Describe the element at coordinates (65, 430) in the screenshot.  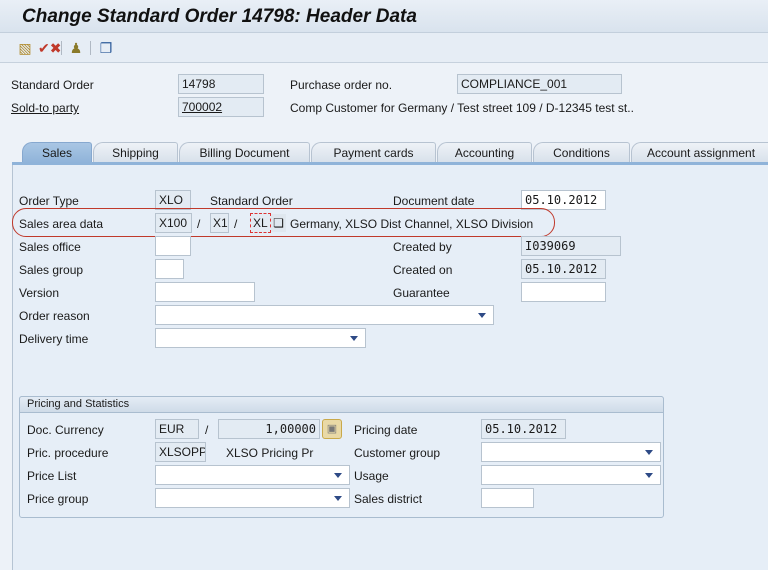
I see `doc-currency-label: Doc. Currency` at that location.